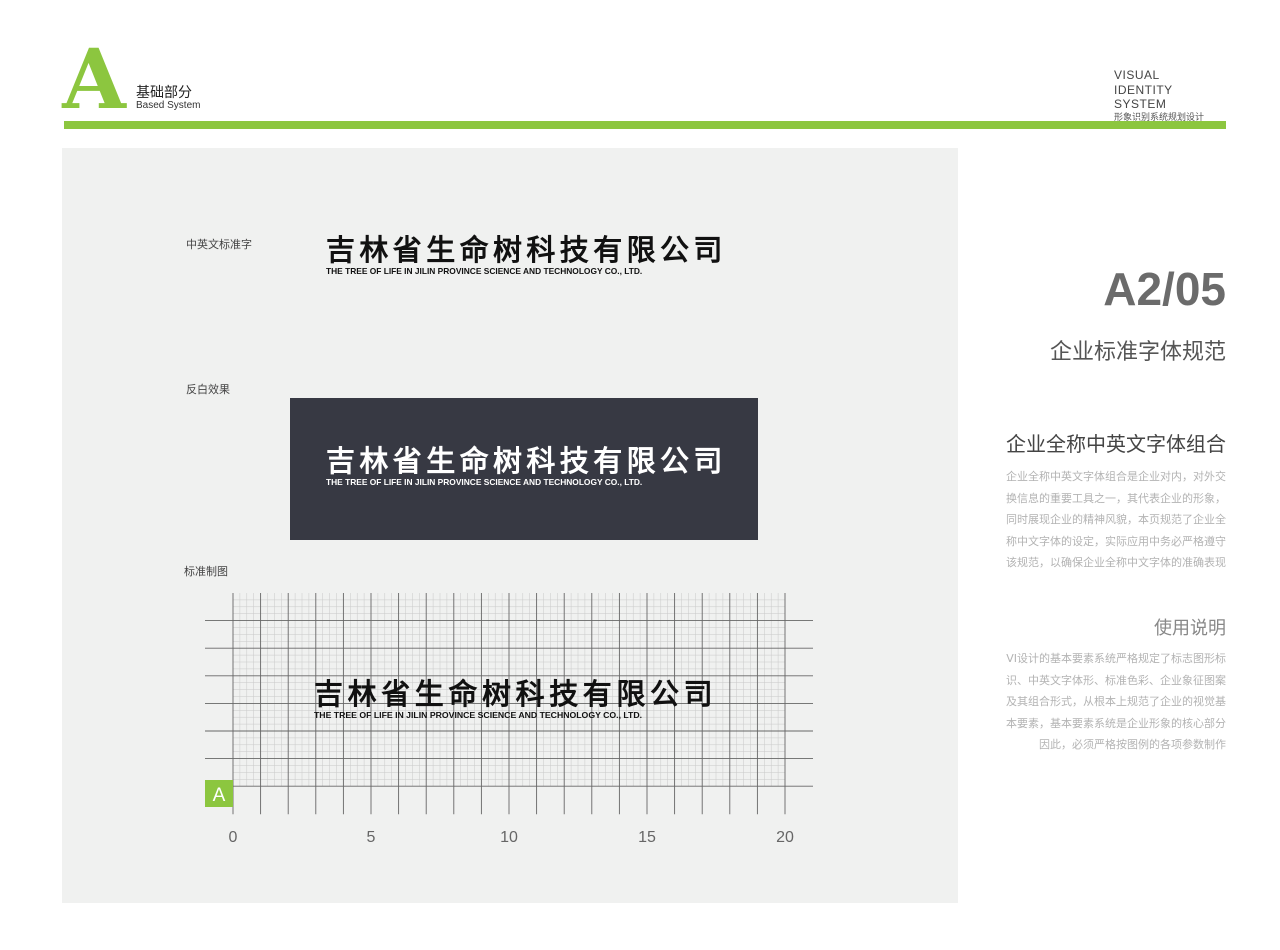 The image size is (1280, 950). Describe the element at coordinates (785, 837) in the screenshot. I see `grid-tick-label: 20` at that location.